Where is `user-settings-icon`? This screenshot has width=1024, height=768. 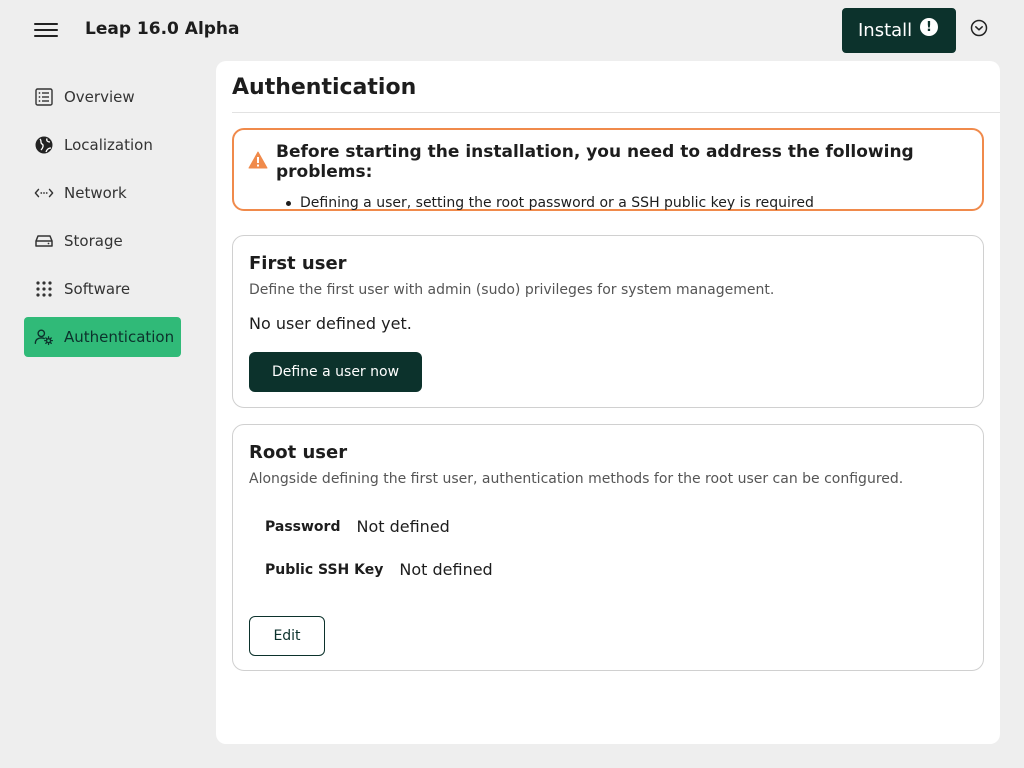 user-settings-icon is located at coordinates (44, 337).